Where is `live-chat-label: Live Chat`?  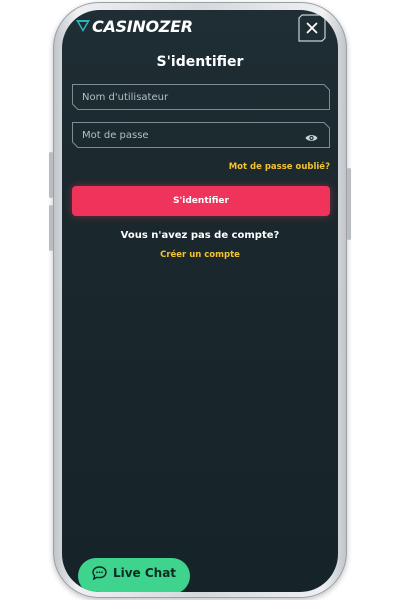 live-chat-label: Live Chat is located at coordinates (144, 573).